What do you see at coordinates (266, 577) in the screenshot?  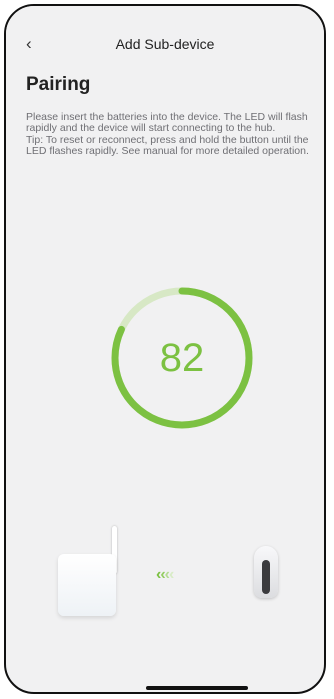 I see `sensor-slot` at bounding box center [266, 577].